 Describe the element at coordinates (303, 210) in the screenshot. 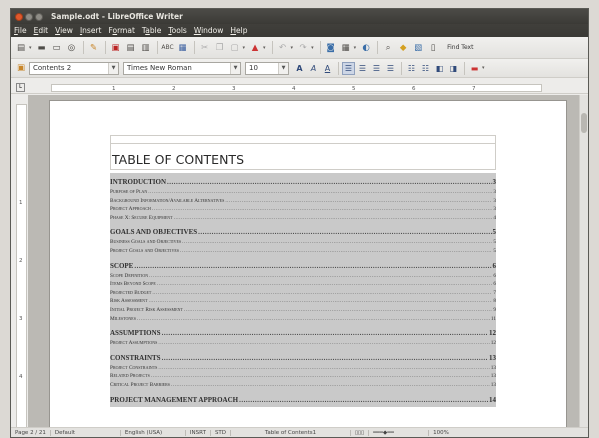

I see `toc-subentry: Project Approach 3` at that location.